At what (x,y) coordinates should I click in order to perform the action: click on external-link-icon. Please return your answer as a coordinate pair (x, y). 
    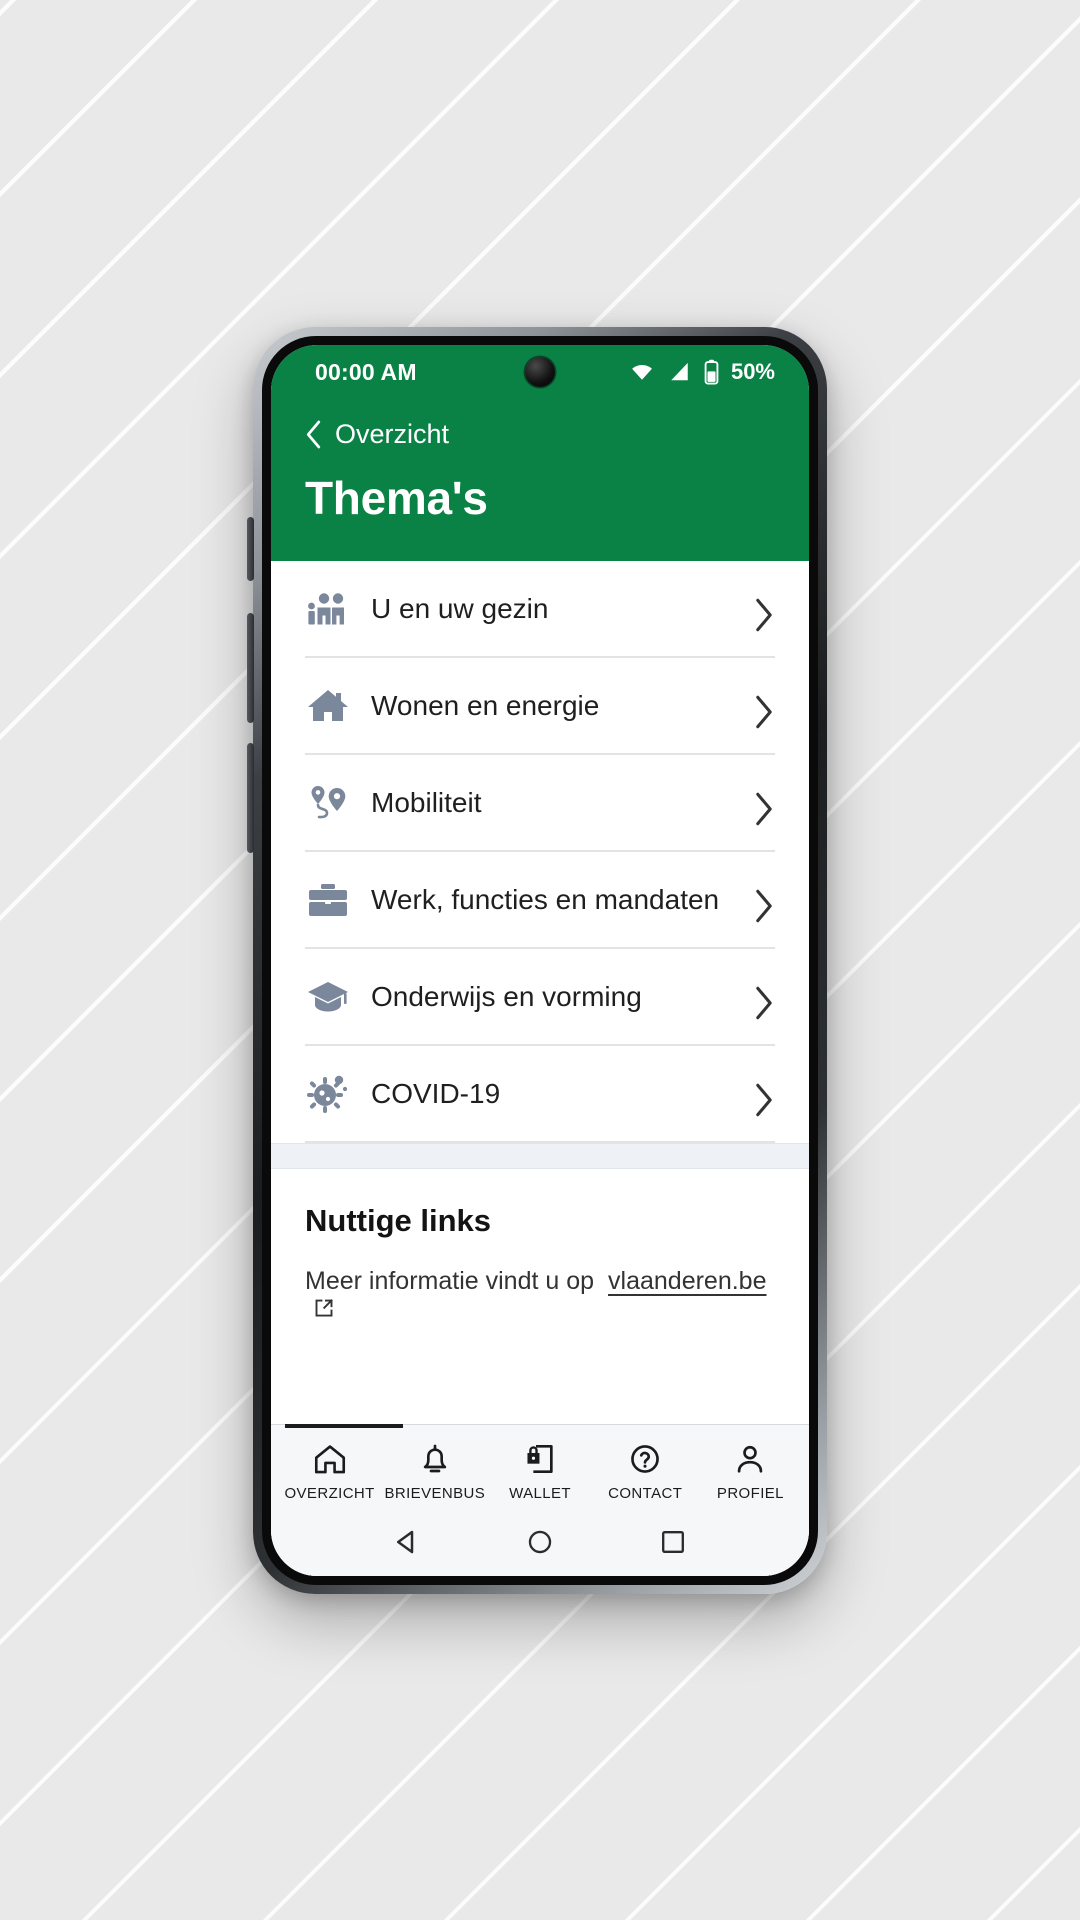
    Looking at the image, I should click on (324, 1308).